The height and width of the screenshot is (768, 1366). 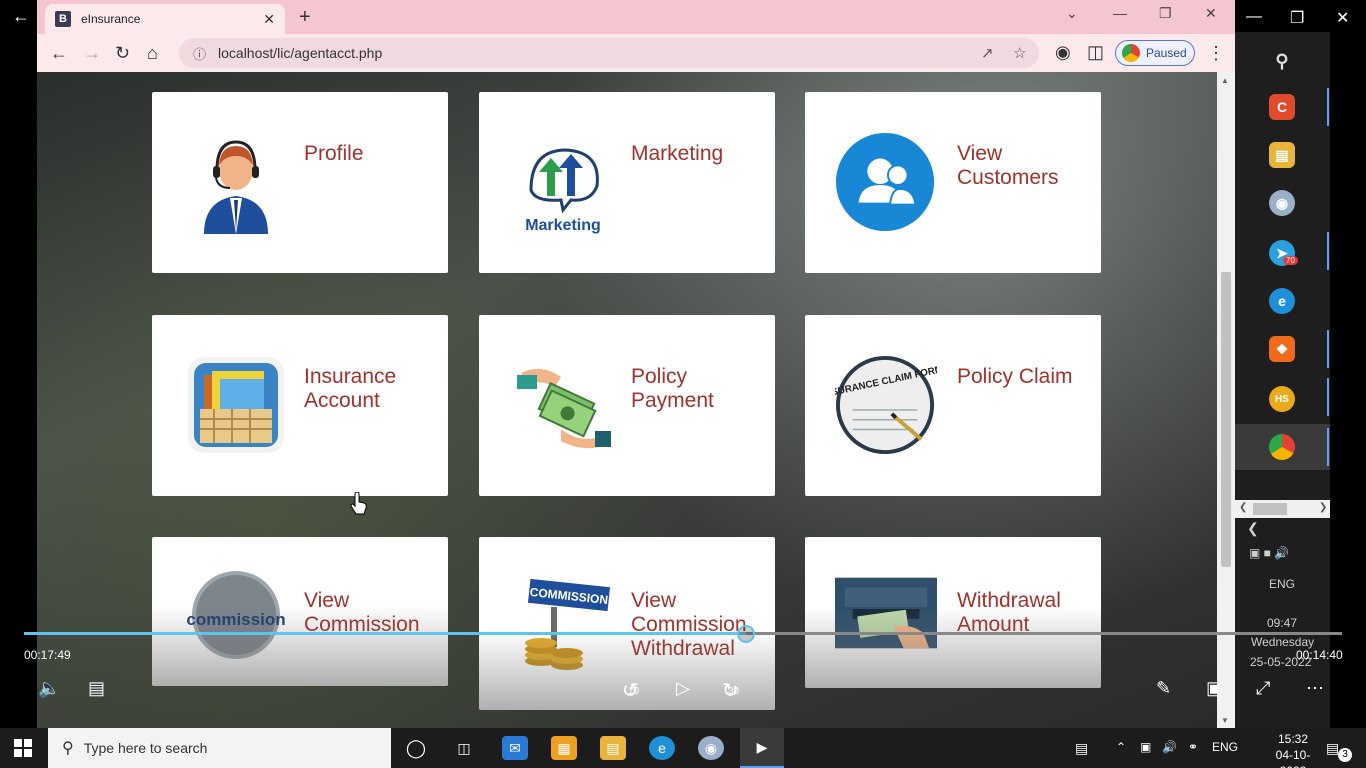 What do you see at coordinates (145, 748) in the screenshot?
I see `search-placeholder: Type here to search` at bounding box center [145, 748].